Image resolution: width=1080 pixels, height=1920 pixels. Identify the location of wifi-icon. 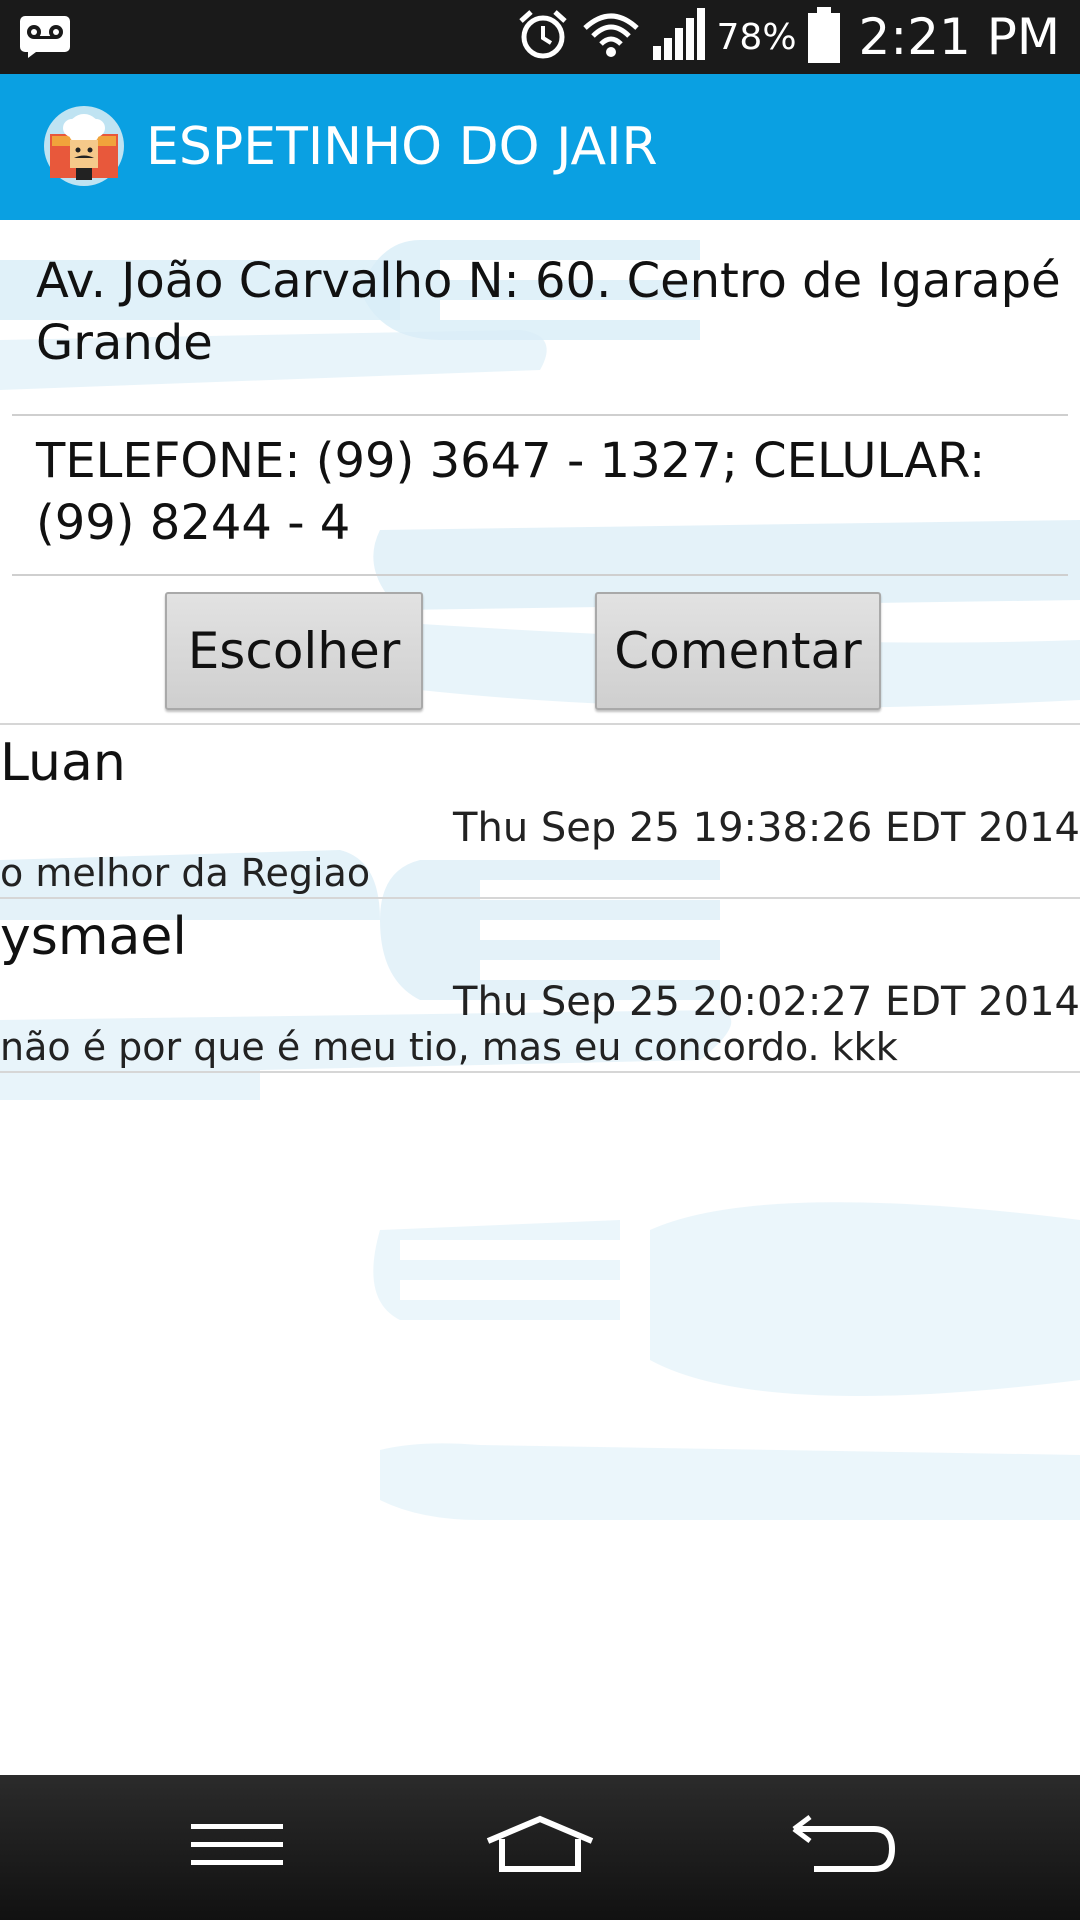
(611, 37).